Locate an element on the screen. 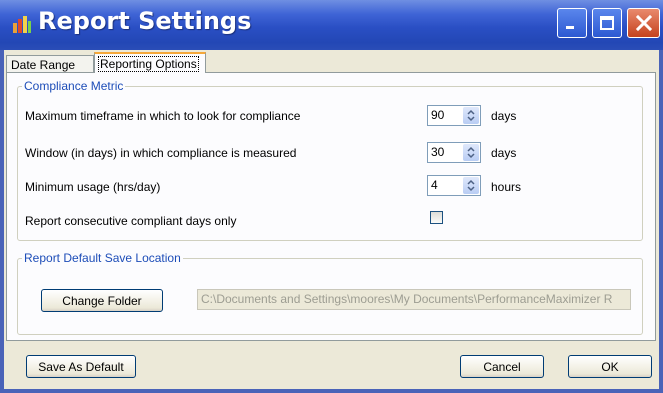 This screenshot has height=393, width=663. spinner-value: 4 is located at coordinates (434, 185).